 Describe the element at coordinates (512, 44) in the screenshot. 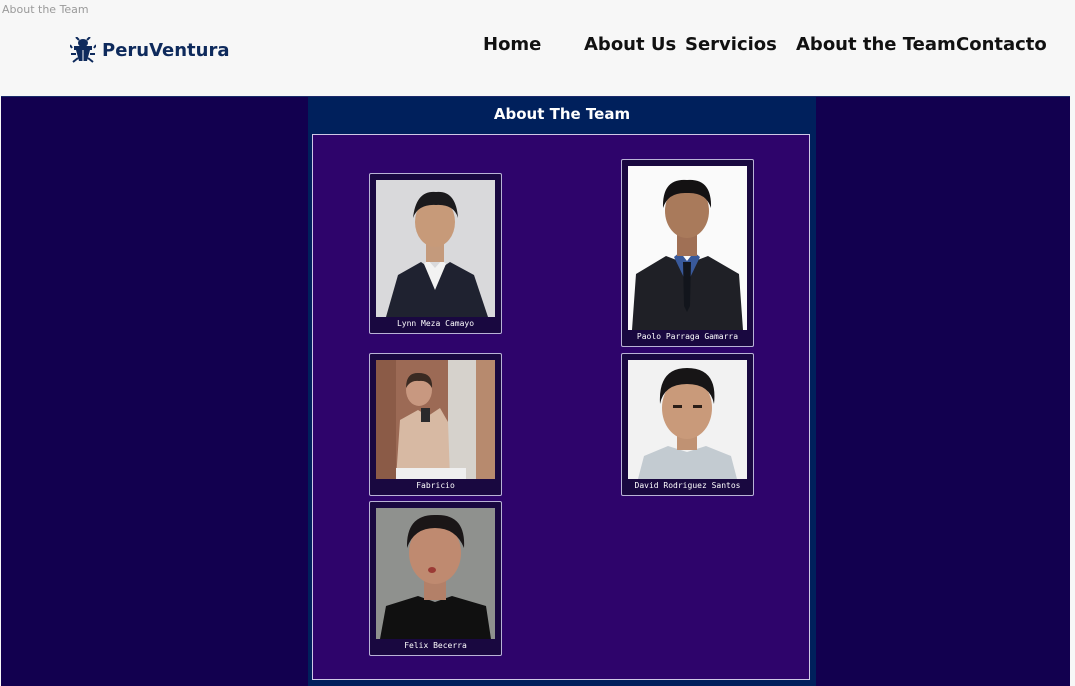

I see `nav-home: Home` at that location.